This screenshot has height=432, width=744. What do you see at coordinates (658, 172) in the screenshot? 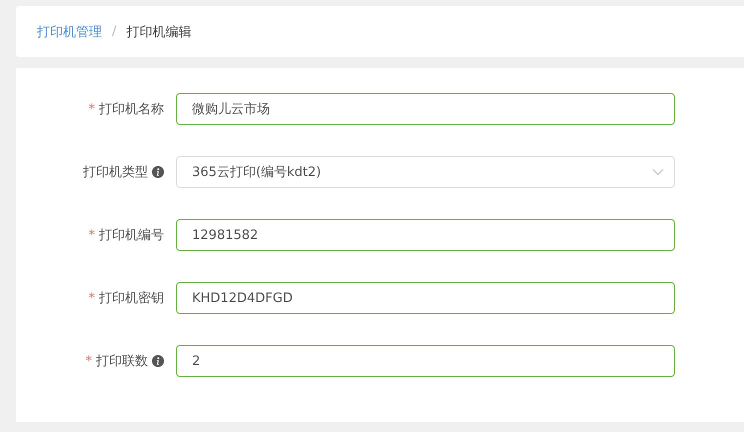
I see `caret-icon` at bounding box center [658, 172].